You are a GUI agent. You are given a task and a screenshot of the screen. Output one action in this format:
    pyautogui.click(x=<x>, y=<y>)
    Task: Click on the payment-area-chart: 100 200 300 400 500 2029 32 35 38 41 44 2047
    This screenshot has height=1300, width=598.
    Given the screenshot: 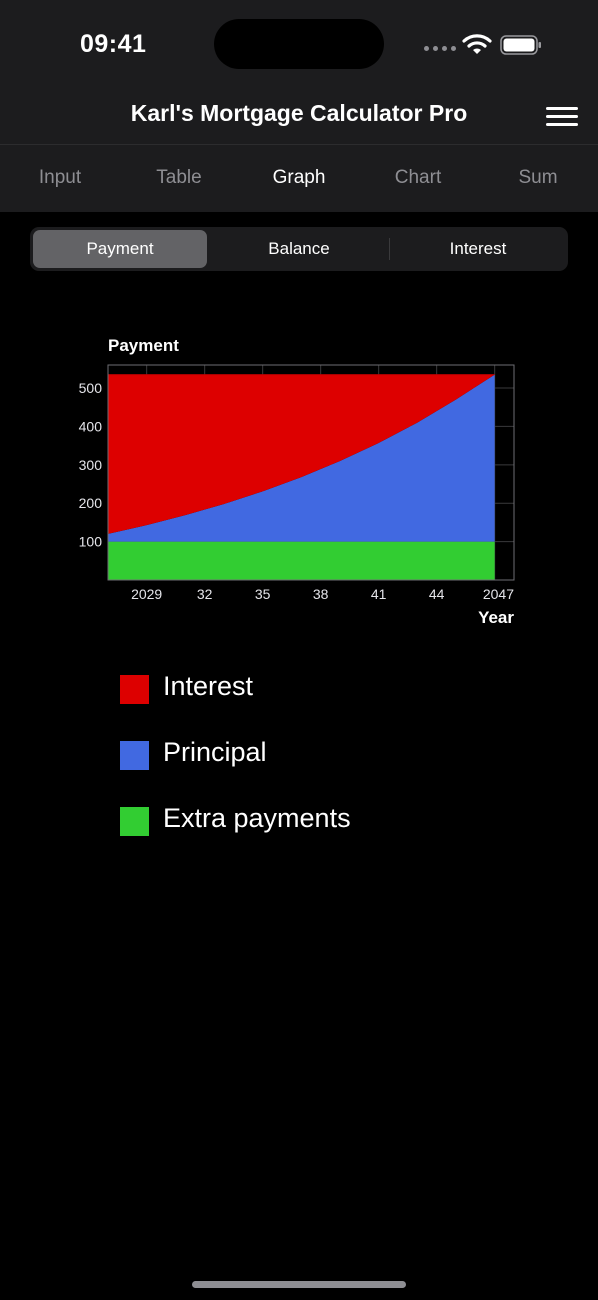 What is the action you would take?
    pyautogui.click(x=297, y=483)
    